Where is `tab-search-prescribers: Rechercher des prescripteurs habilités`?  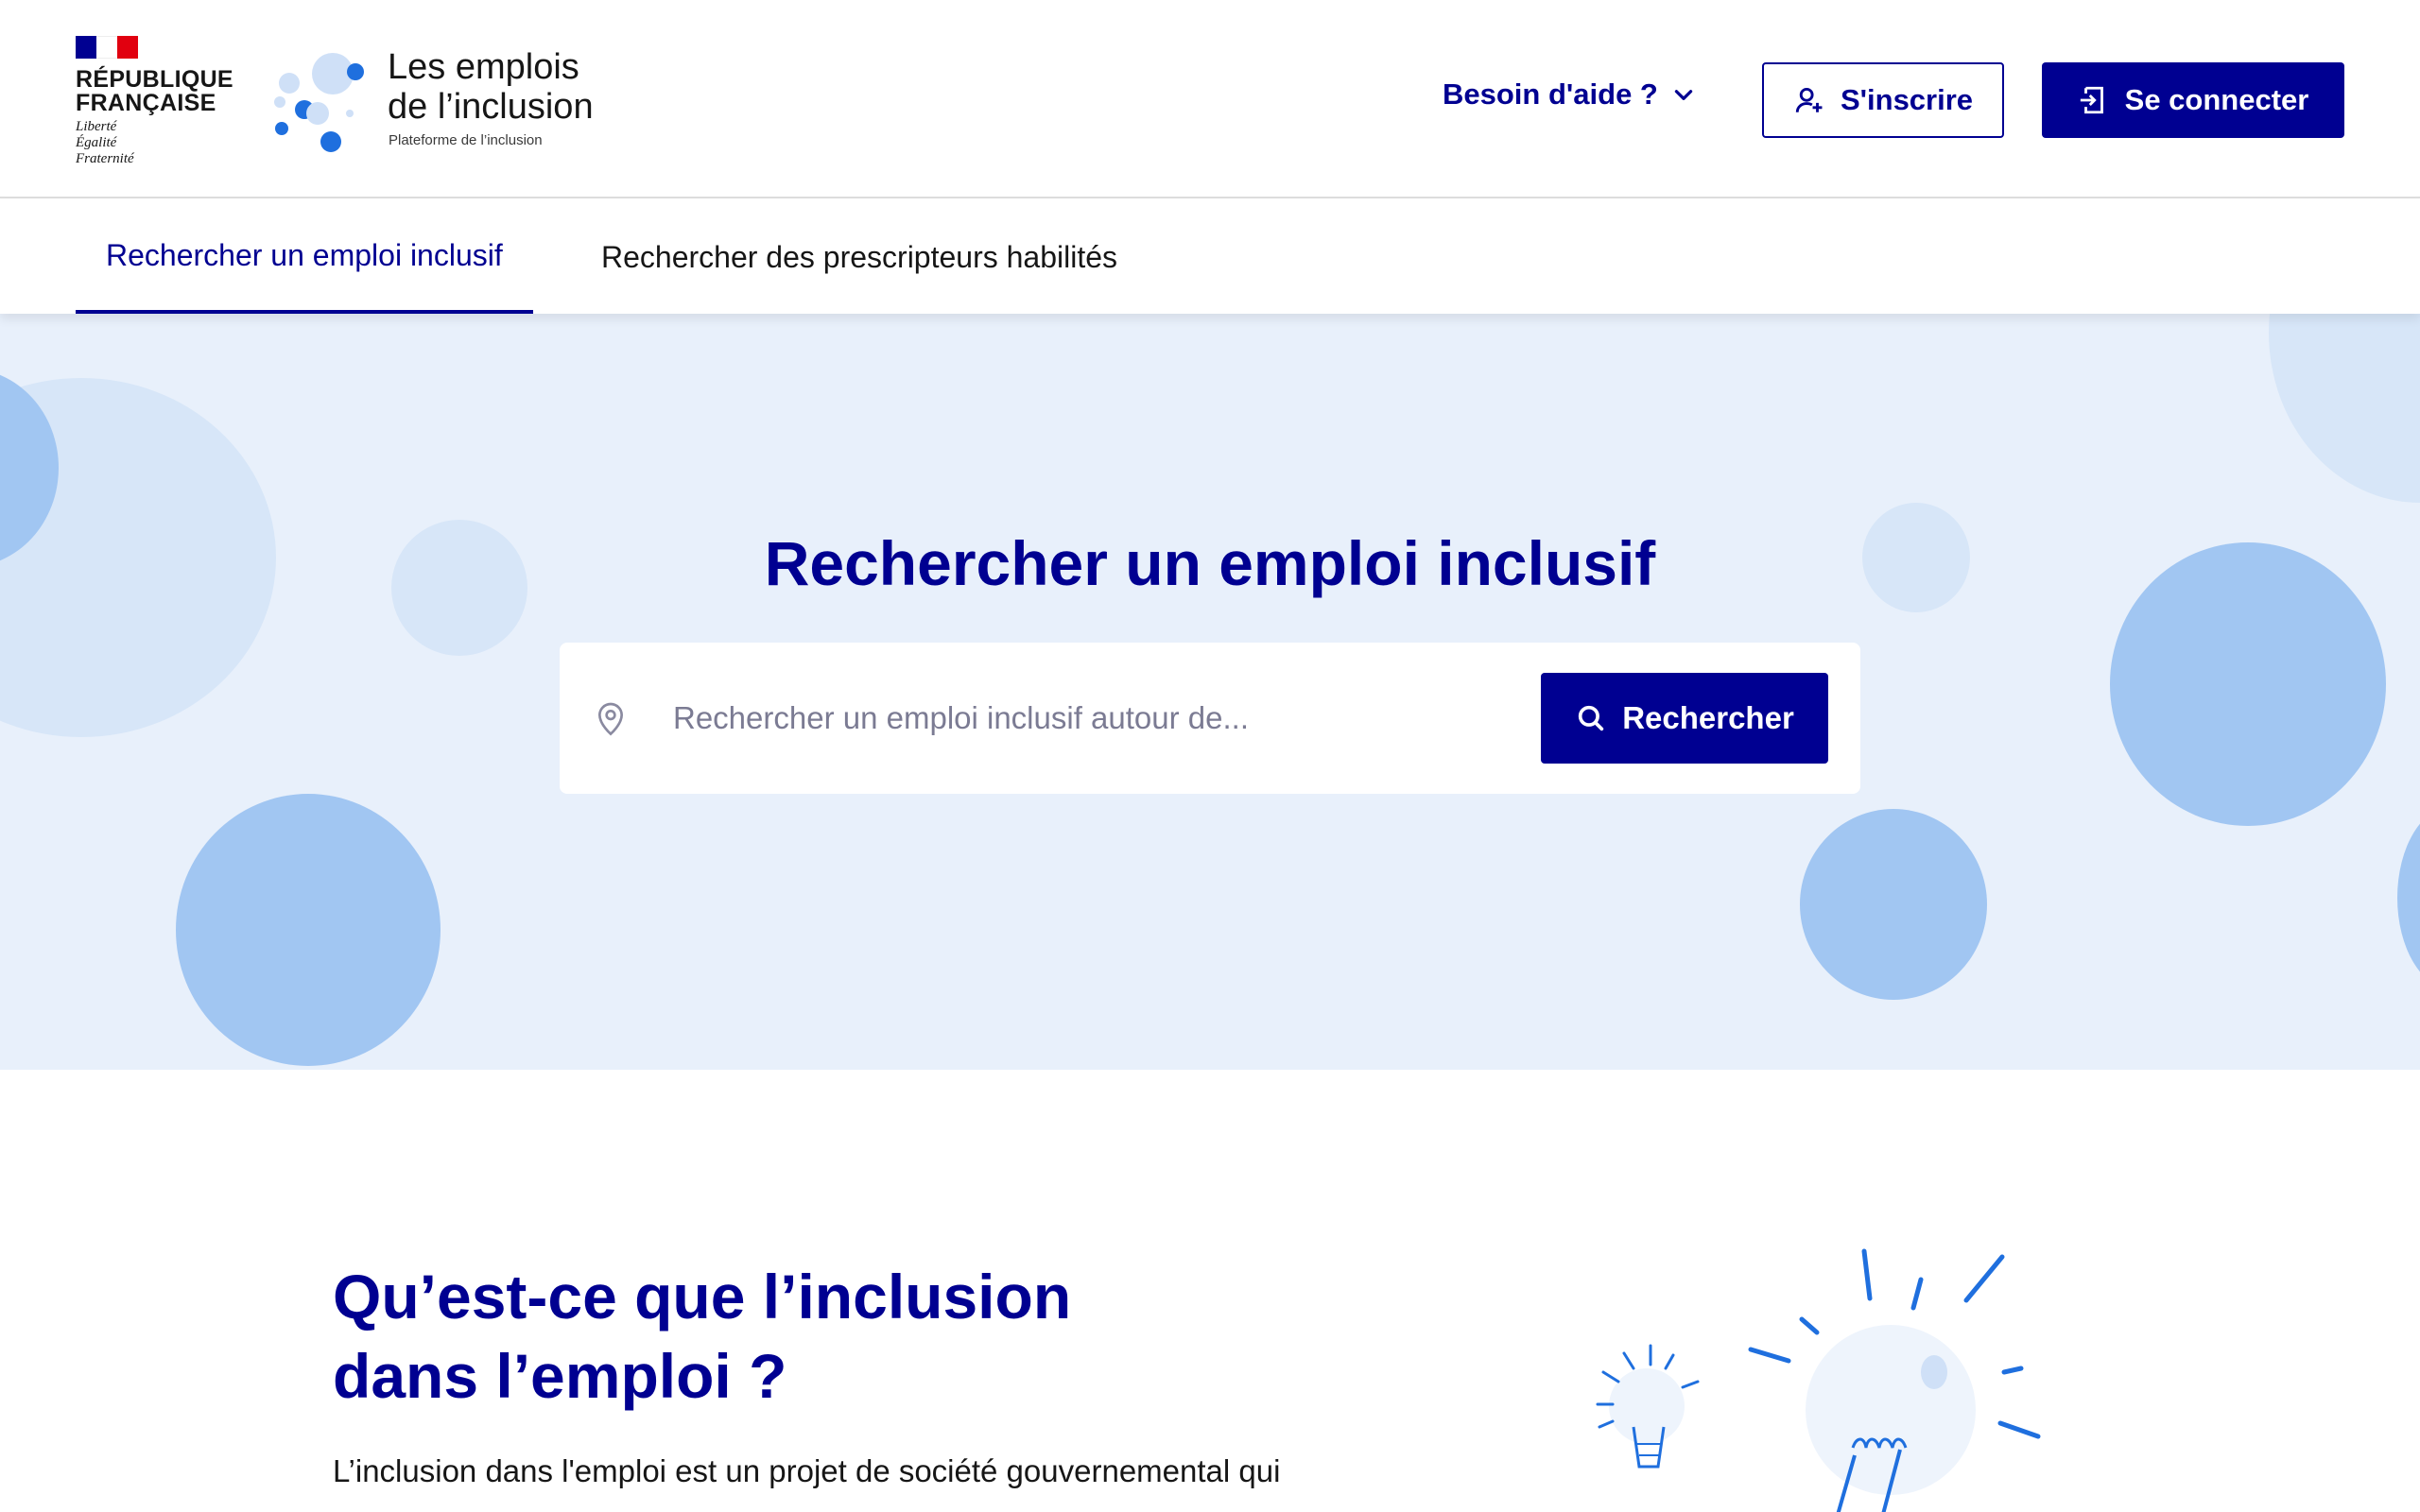
tab-search-prescribers: Rechercher des prescripteurs habilités is located at coordinates (859, 257).